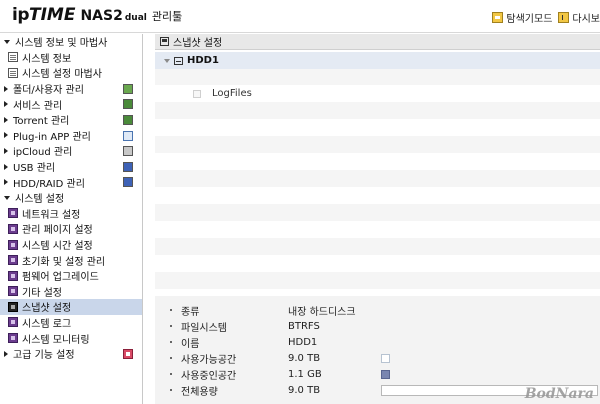 The image size is (600, 404). What do you see at coordinates (71, 58) in the screenshot?
I see `sidebar-item-system-info: 시스템 정보` at bounding box center [71, 58].